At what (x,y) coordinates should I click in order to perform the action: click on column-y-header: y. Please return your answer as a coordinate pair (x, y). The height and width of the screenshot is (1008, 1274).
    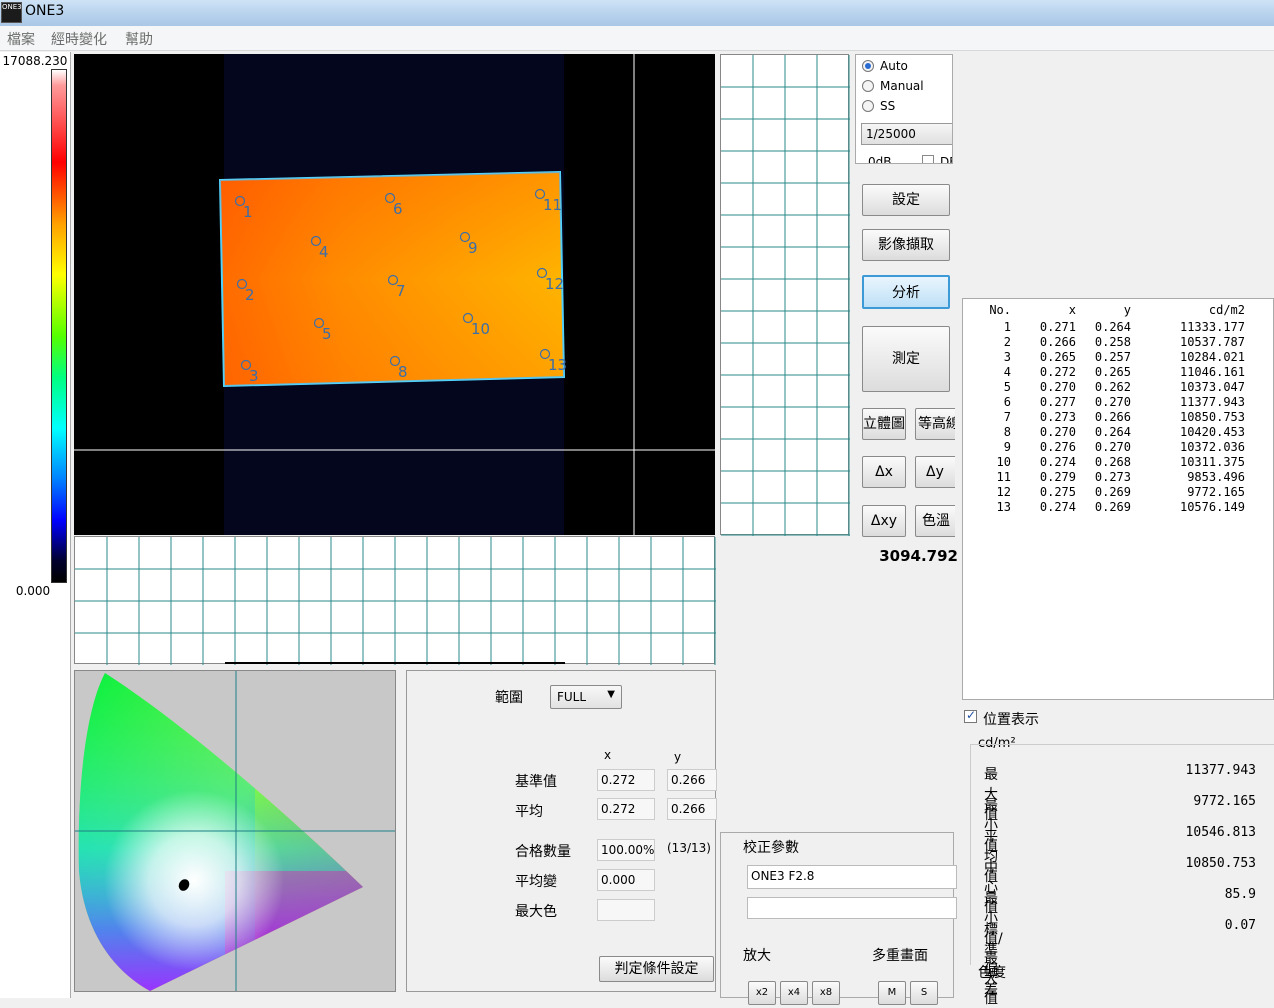
    Looking at the image, I should click on (678, 757).